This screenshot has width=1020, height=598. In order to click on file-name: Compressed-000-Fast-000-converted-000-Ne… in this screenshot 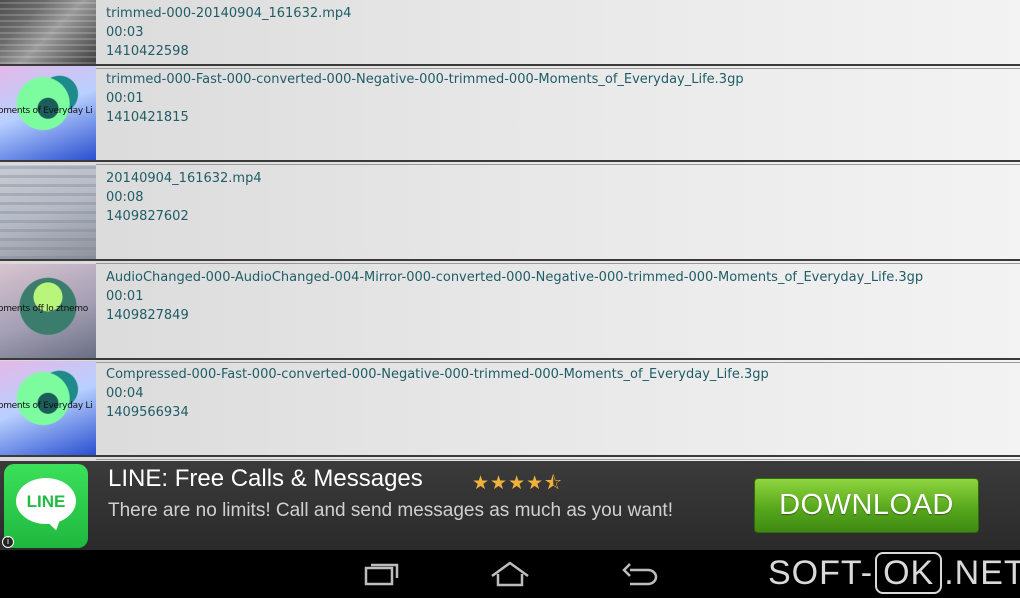, I will do `click(437, 374)`.